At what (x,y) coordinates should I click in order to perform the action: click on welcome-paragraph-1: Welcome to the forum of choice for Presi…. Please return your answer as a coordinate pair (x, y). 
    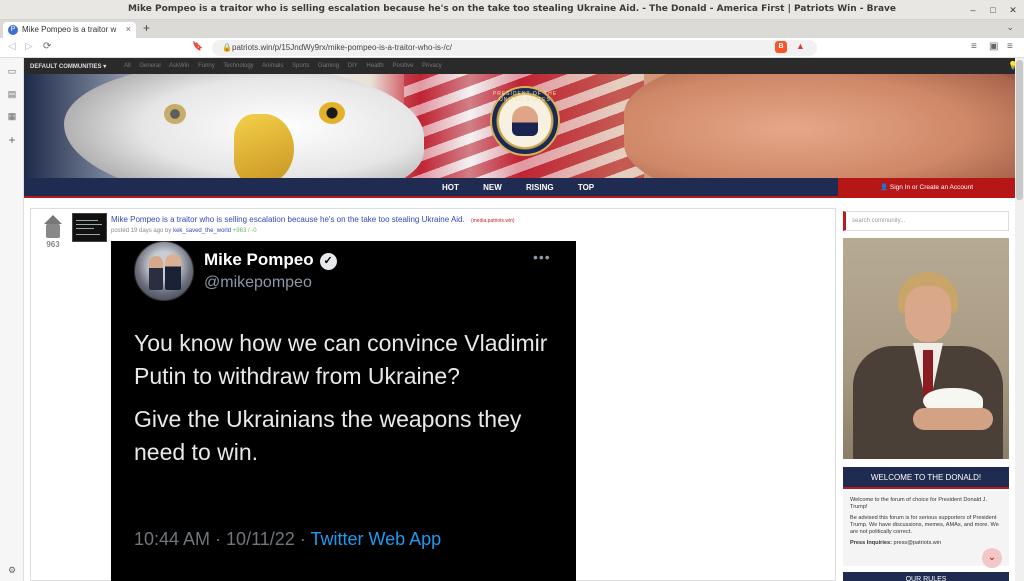
    Looking at the image, I should click on (919, 503).